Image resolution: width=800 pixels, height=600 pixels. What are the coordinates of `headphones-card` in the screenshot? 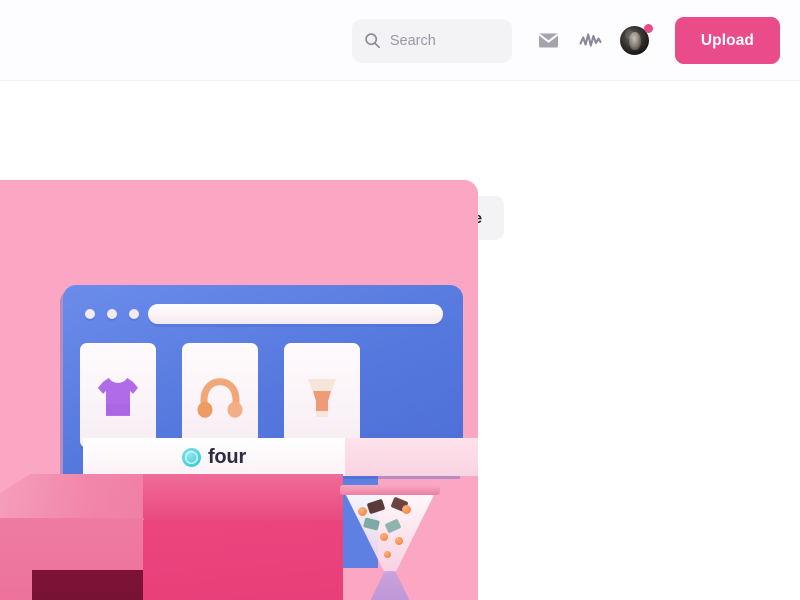 It's located at (220, 395).